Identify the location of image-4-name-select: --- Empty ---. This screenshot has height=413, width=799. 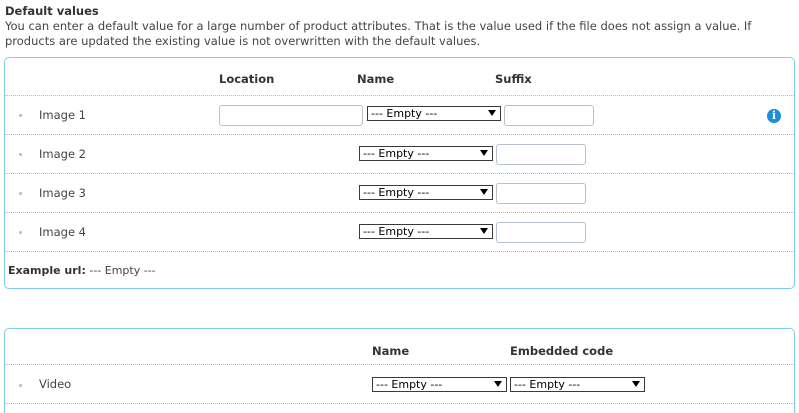
(426, 231).